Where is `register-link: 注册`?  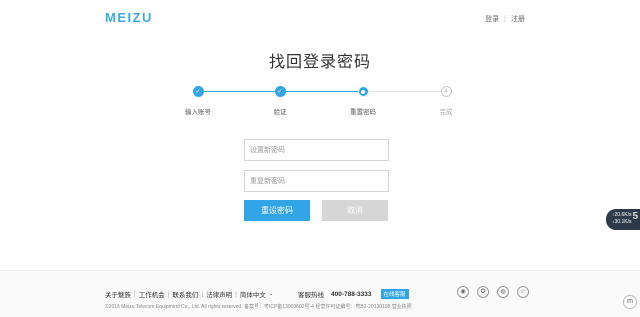
register-link: 注册 is located at coordinates (518, 19).